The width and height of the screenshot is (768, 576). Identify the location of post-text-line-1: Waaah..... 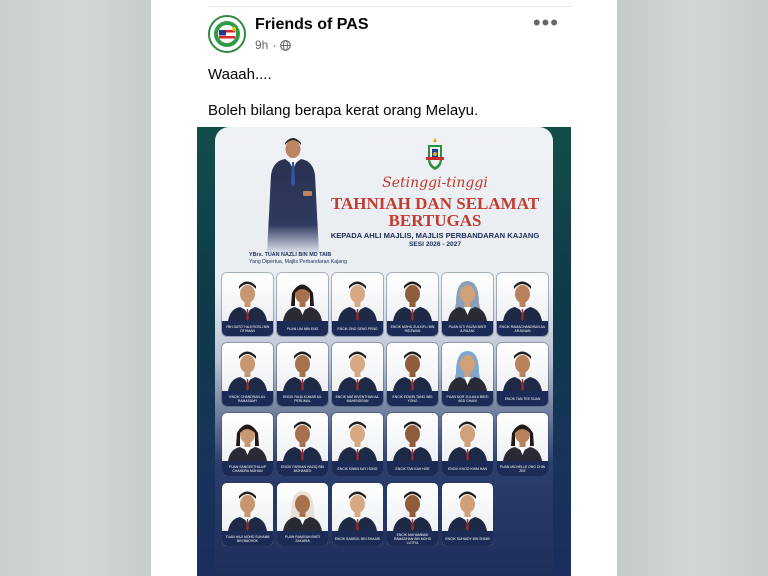
(240, 74).